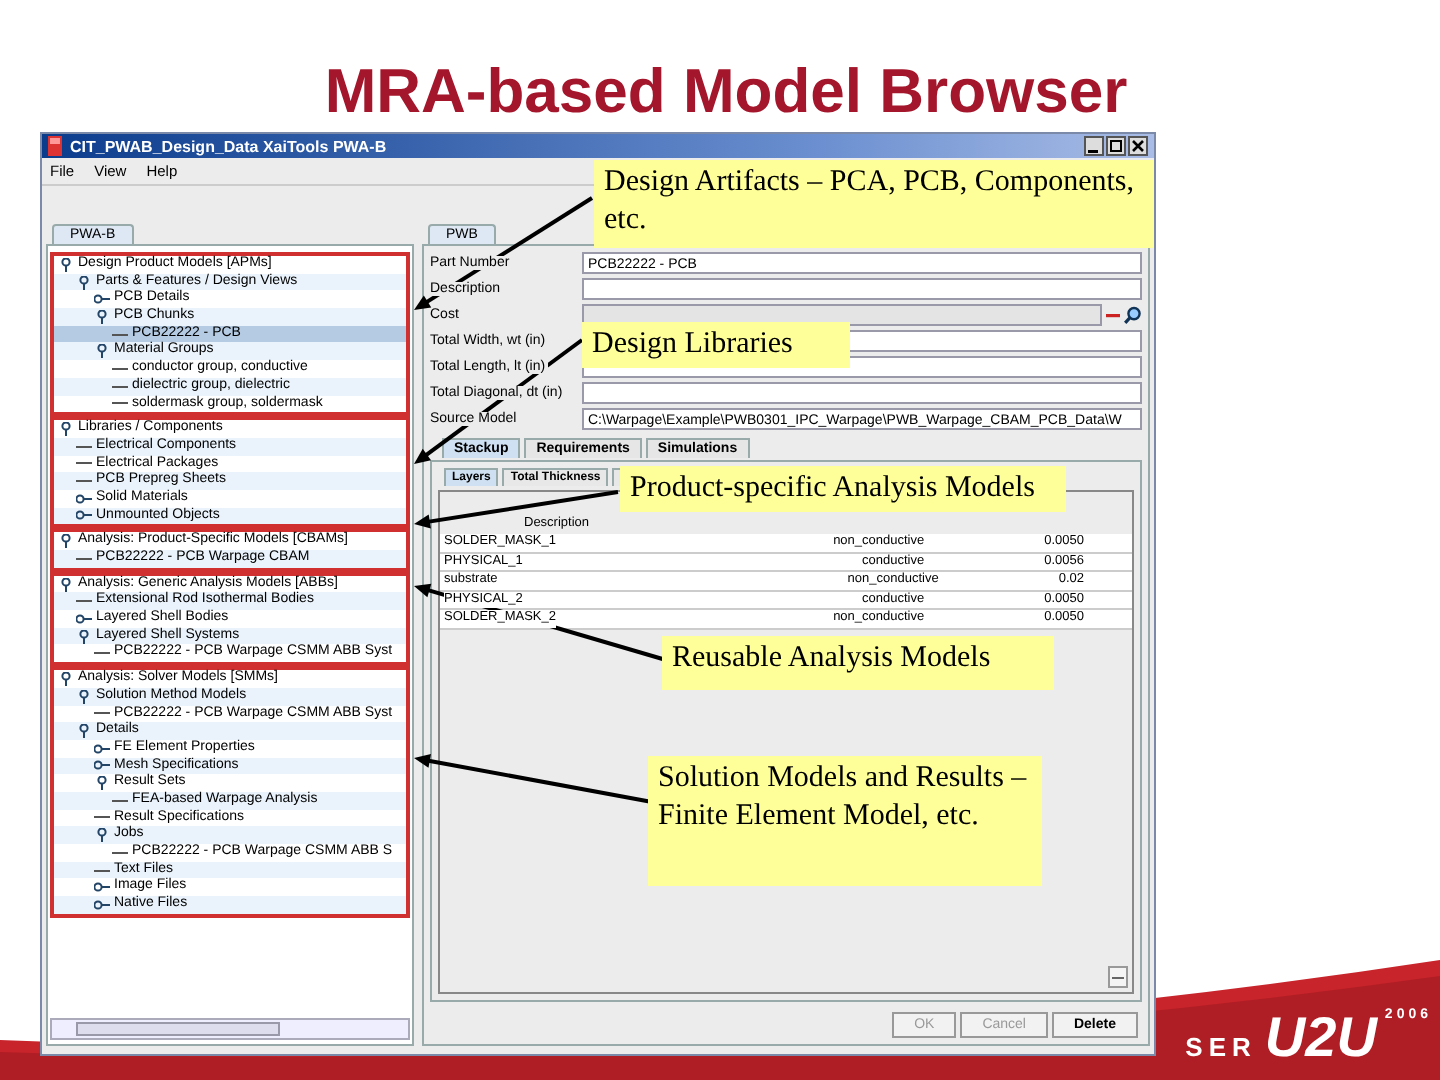 This screenshot has height=1080, width=1440. I want to click on minimize-icon, so click(1094, 146).